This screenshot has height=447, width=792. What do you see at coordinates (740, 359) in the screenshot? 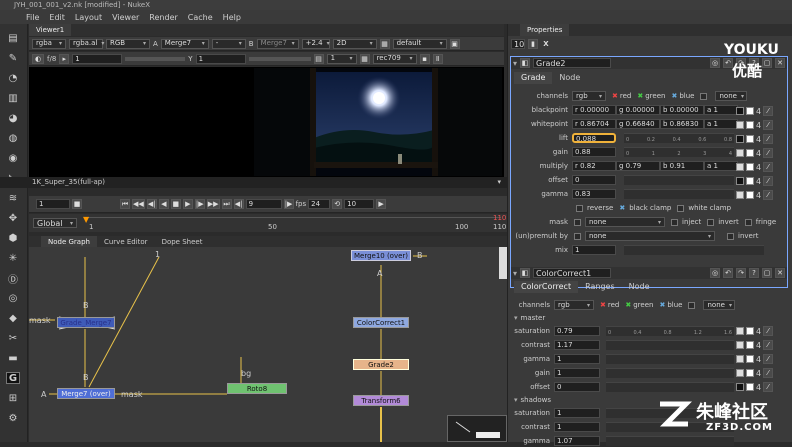
I see `cc-gamma-swatch` at bounding box center [740, 359].